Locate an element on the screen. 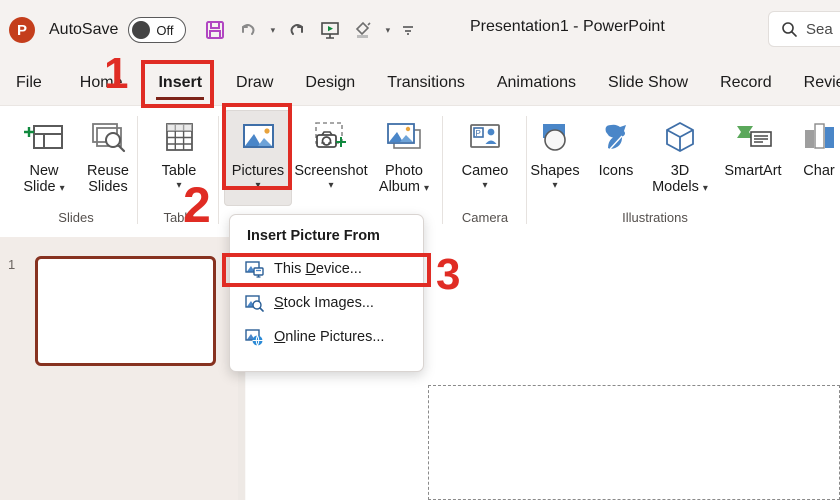 The height and width of the screenshot is (500, 840). pictures-icon is located at coordinates (258, 138).